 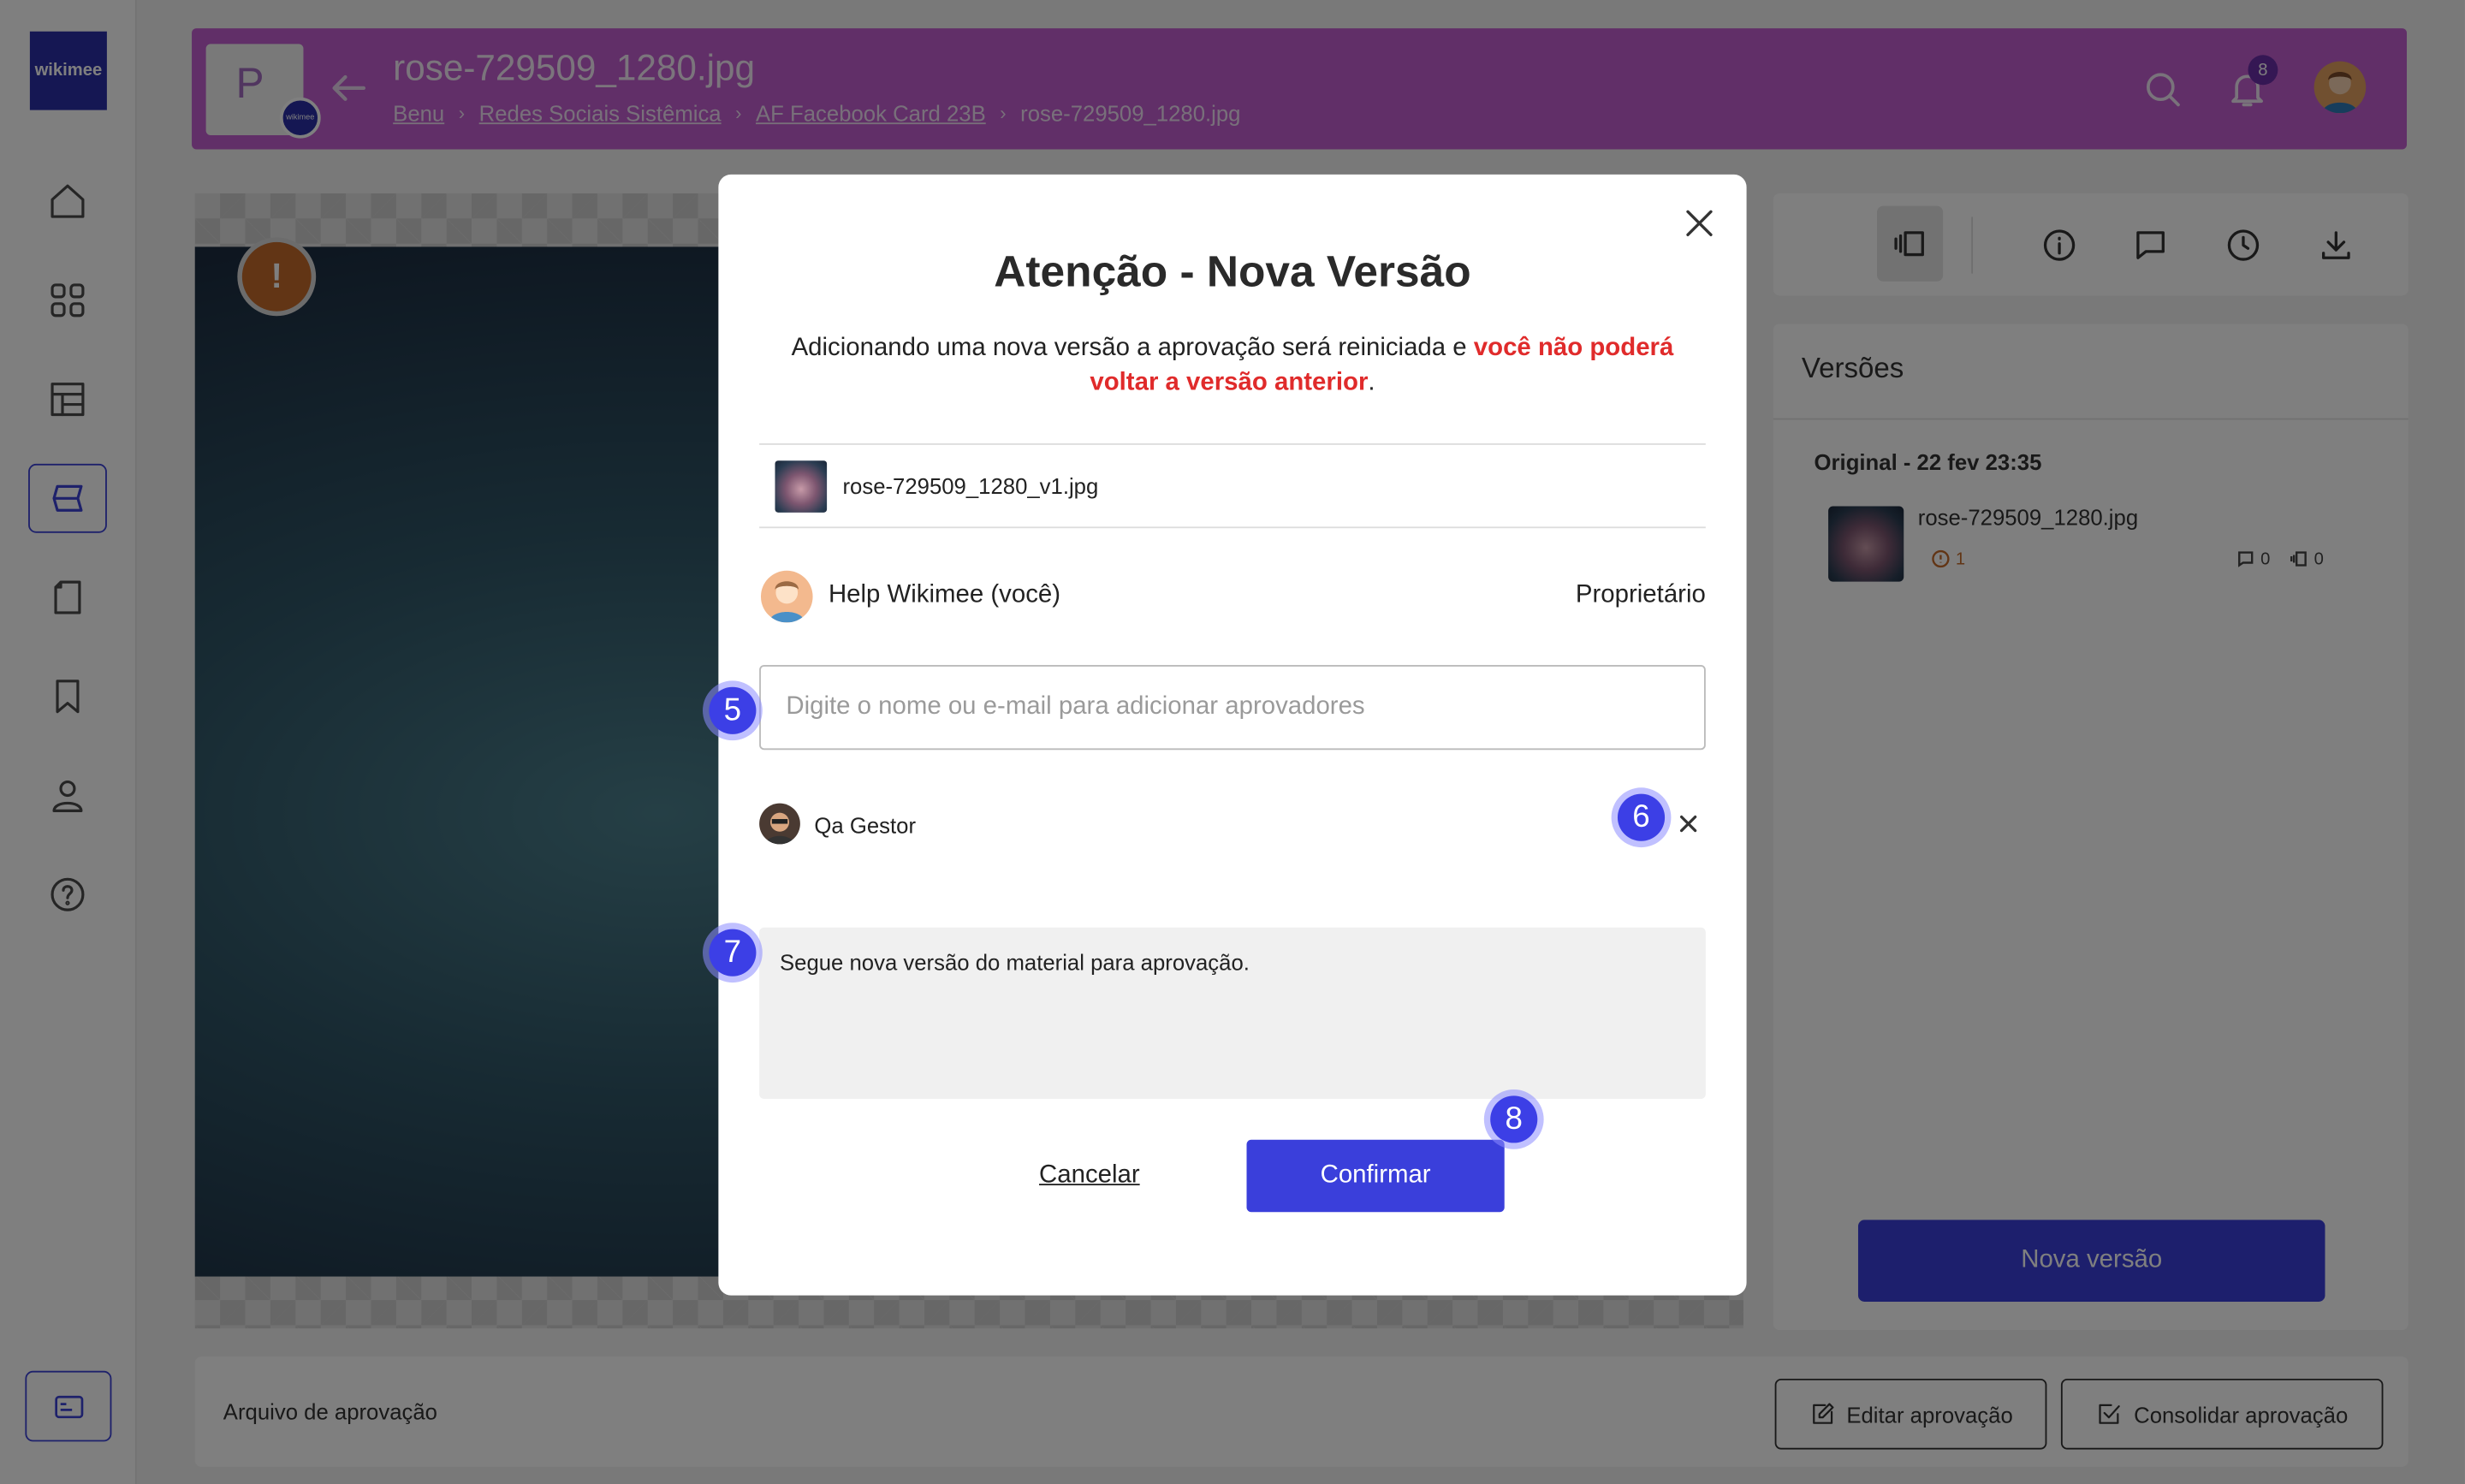 I want to click on owner-row: Help Wikimee (você) Proprietário, so click(x=1232, y=597).